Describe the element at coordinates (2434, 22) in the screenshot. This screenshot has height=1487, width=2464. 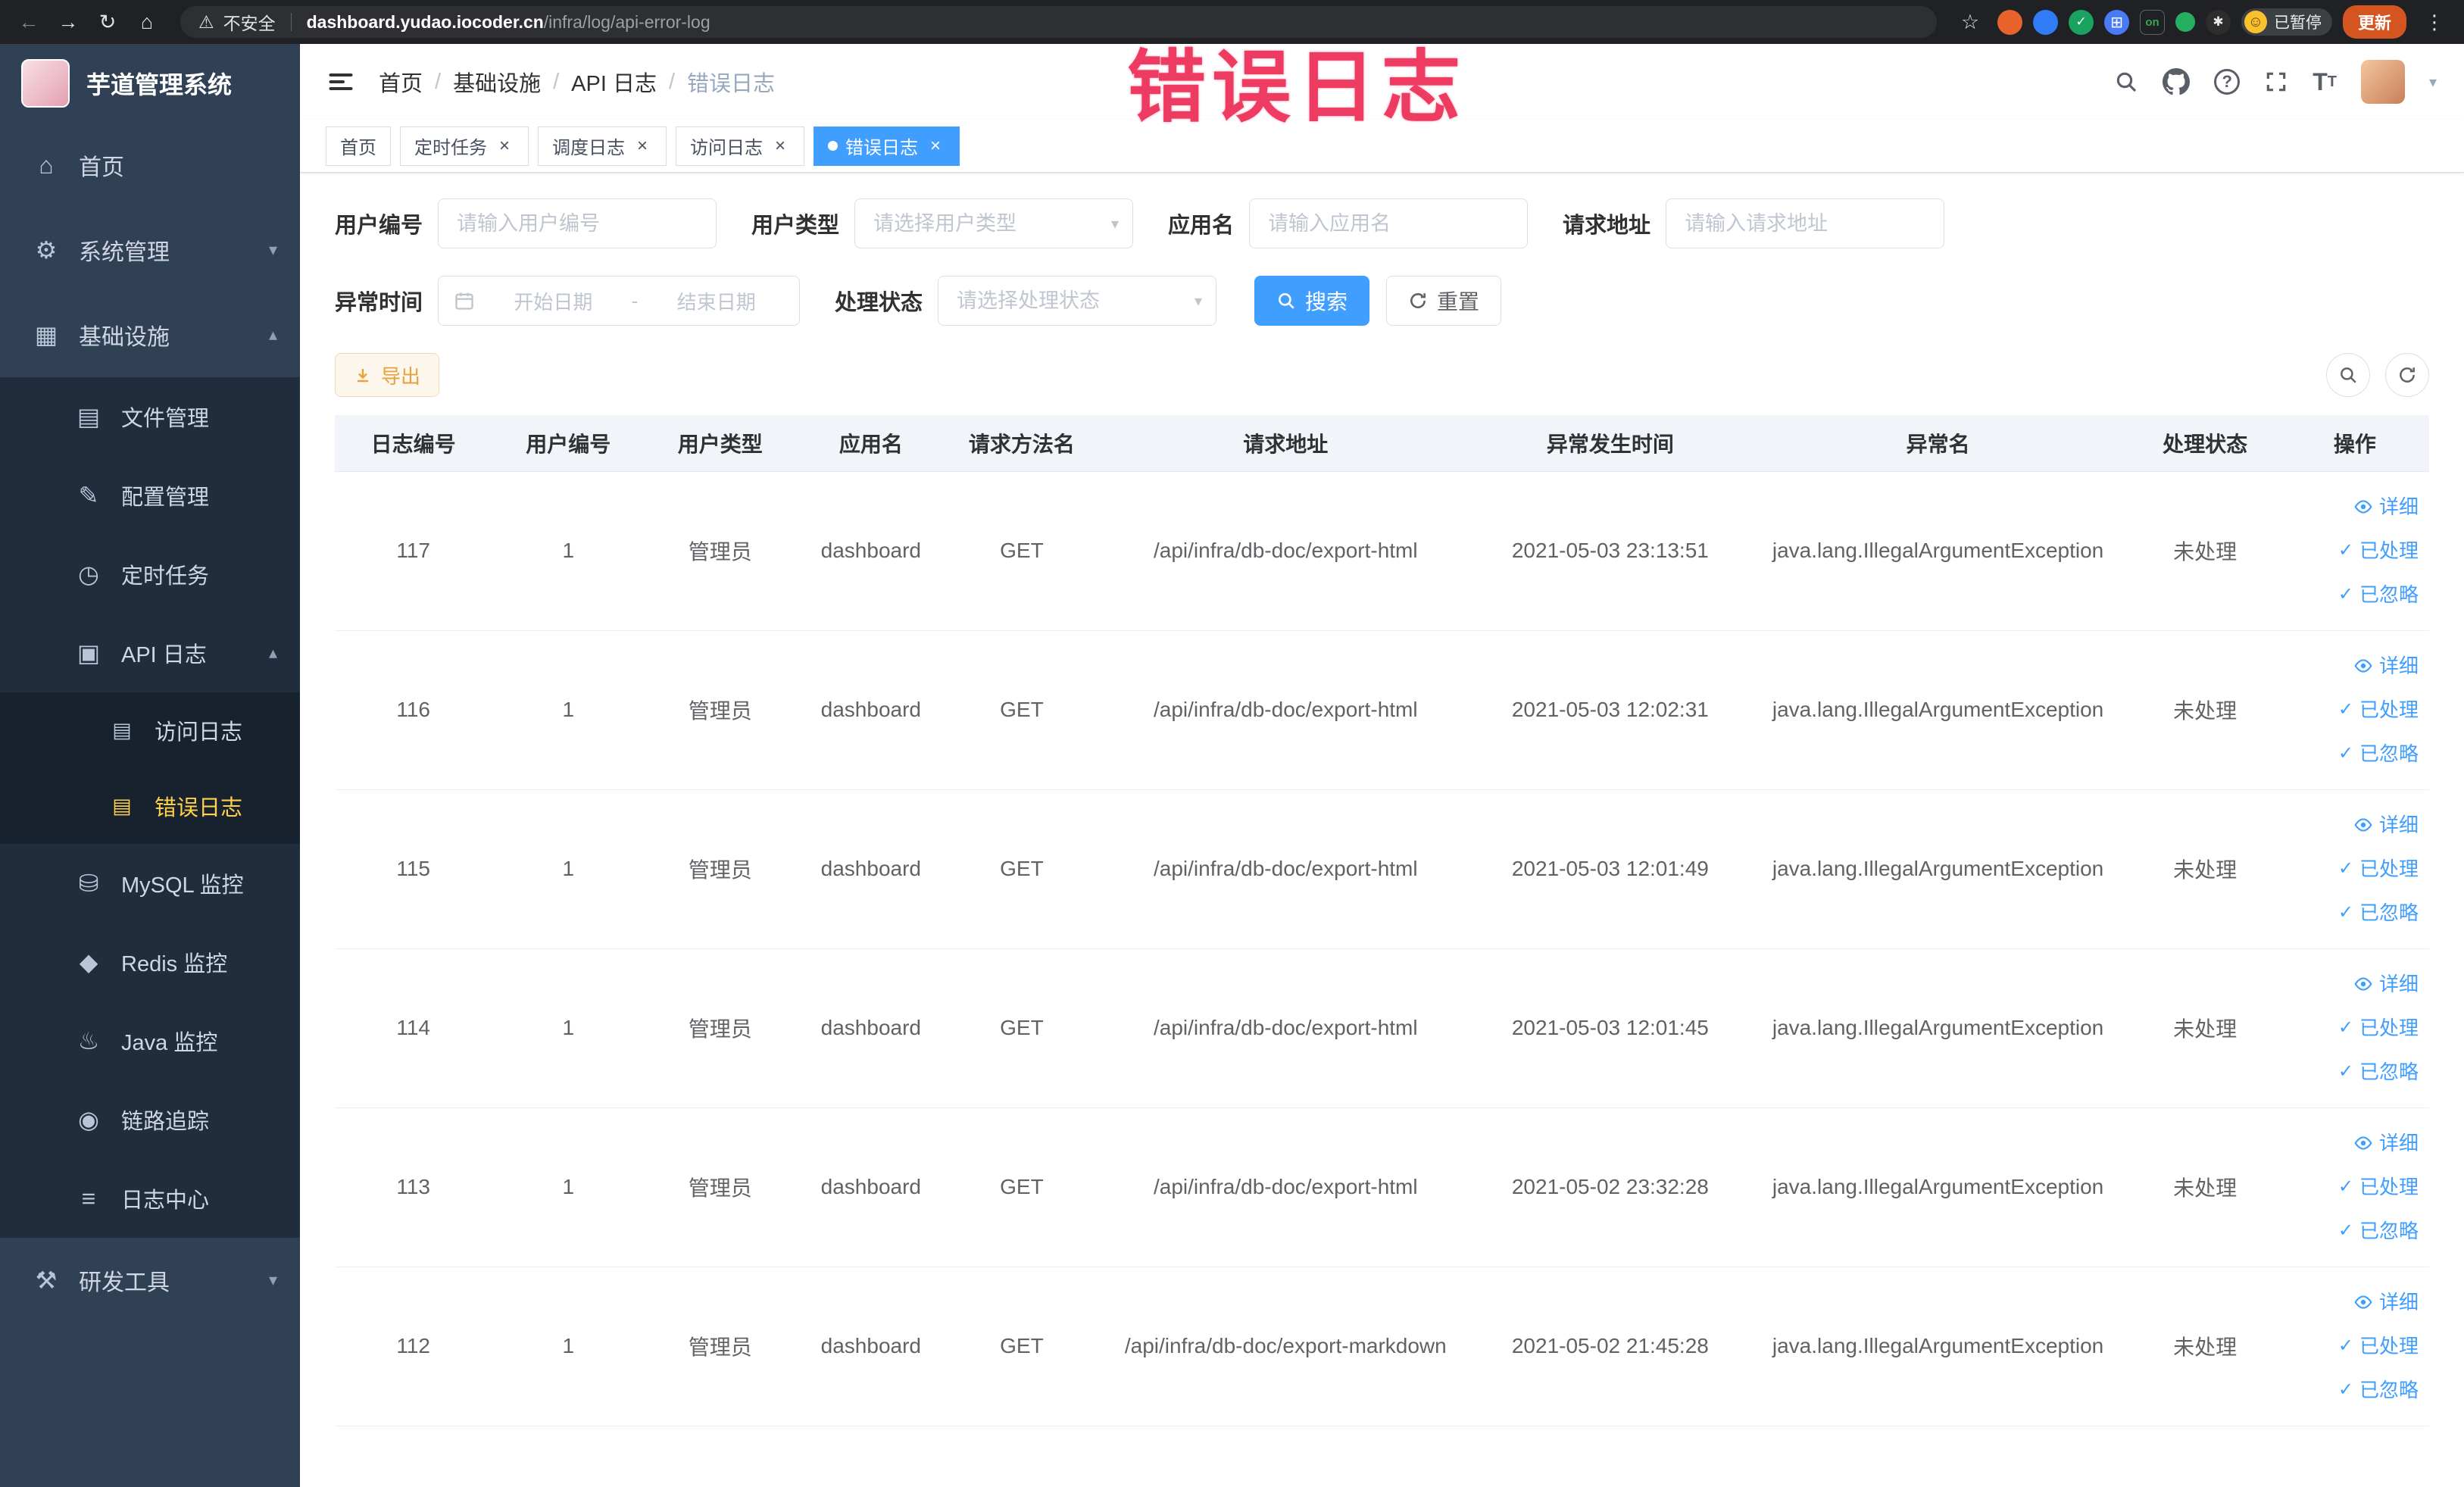
I see `browser-menu-icon: ⋮` at that location.